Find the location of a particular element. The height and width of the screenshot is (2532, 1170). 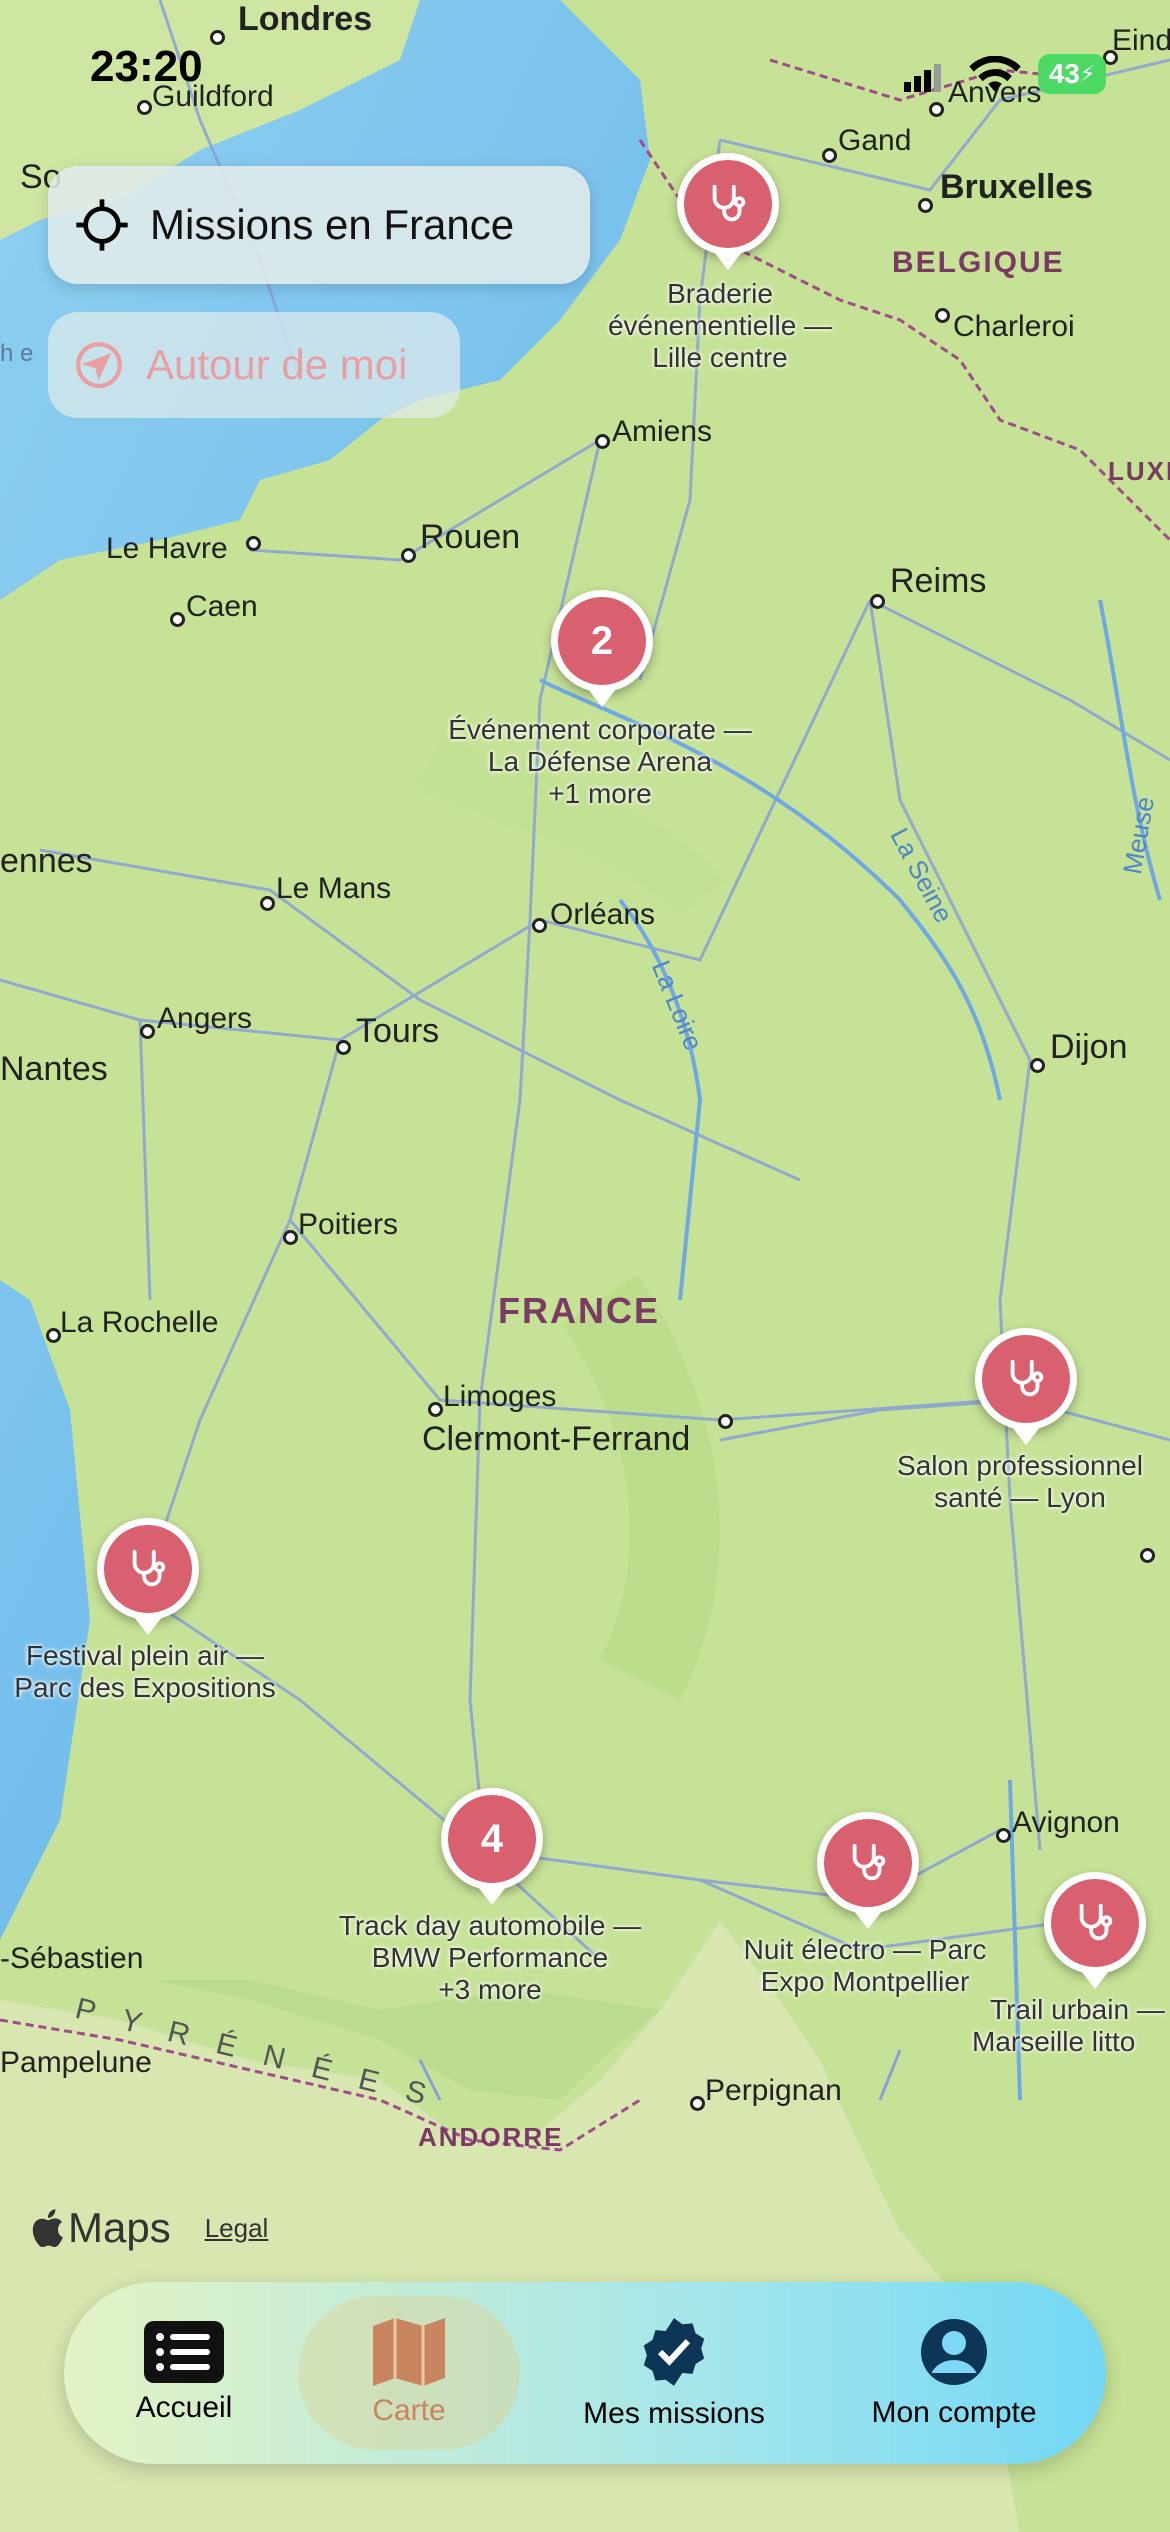

mission-pin-montpellier is located at coordinates (868, 1870).